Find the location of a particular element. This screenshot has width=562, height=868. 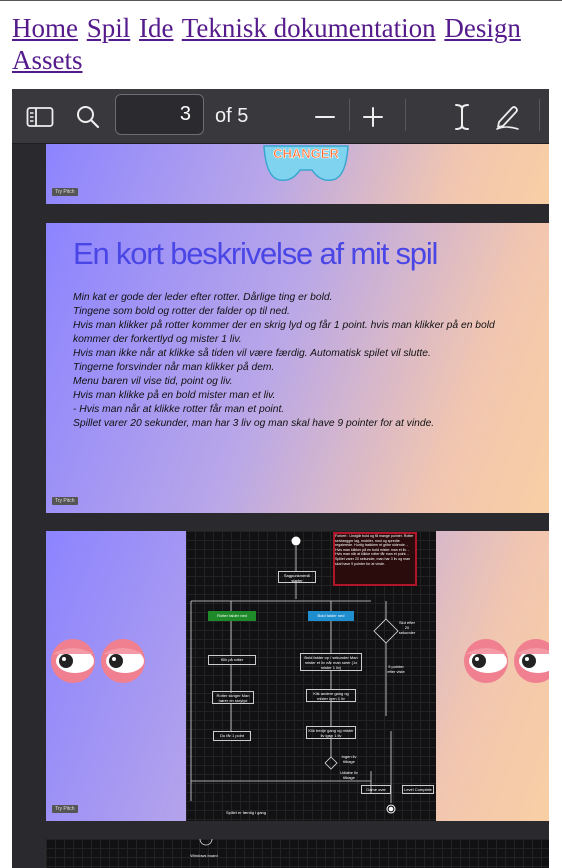

flow-node-anden-gang: Klik andere gang og mister igen 1 liv is located at coordinates (331, 695).